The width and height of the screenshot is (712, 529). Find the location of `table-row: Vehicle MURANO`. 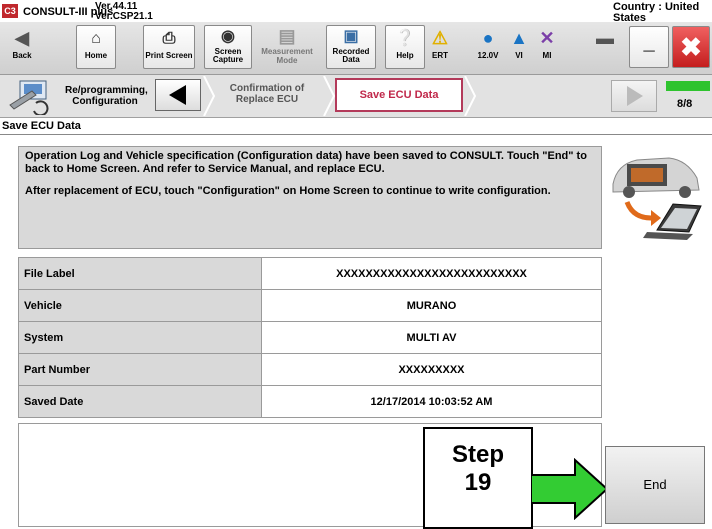

table-row: Vehicle MURANO is located at coordinates (310, 305).